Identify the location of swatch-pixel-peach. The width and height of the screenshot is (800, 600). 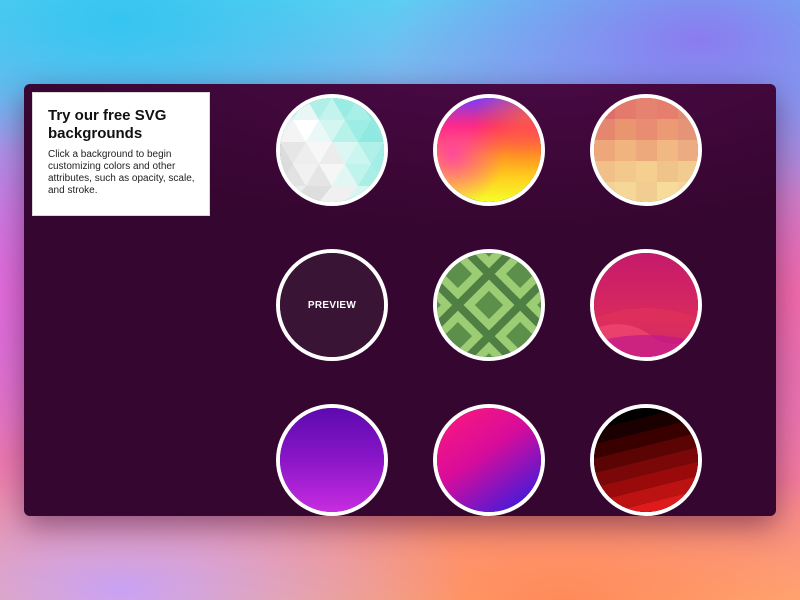
(646, 150).